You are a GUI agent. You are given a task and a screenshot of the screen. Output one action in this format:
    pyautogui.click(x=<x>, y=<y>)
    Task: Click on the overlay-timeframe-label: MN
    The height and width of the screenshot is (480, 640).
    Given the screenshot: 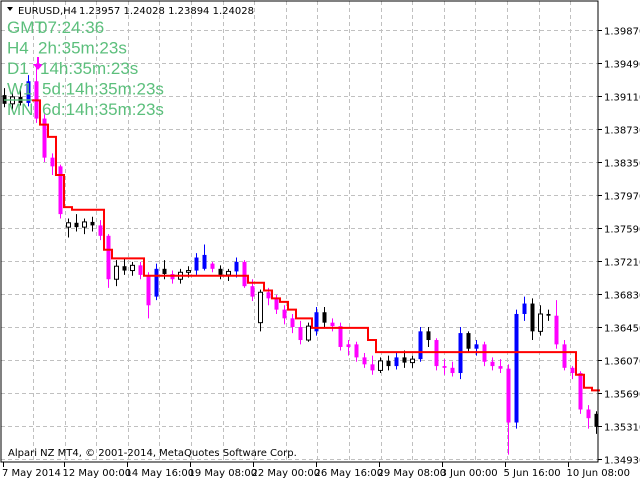 What is the action you would take?
    pyautogui.click(x=20, y=109)
    